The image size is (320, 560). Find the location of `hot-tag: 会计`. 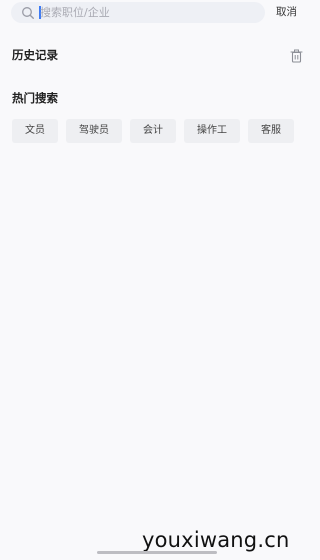

hot-tag: 会计 is located at coordinates (153, 131).